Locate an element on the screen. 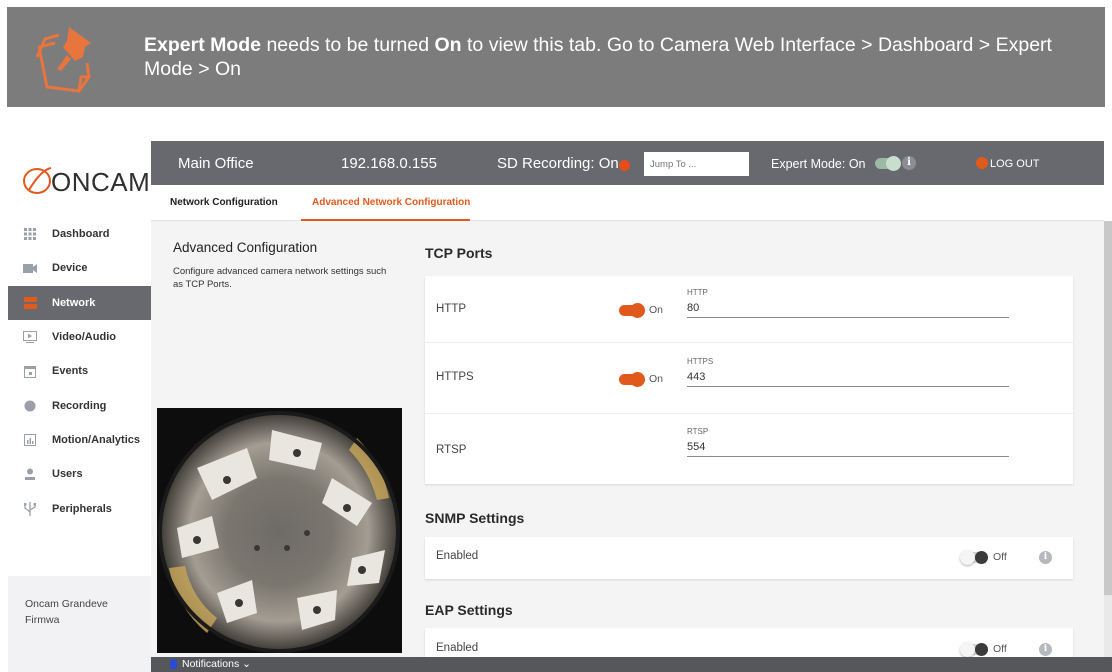 The image size is (1112, 672). recording-dot-icon is located at coordinates (624, 165).